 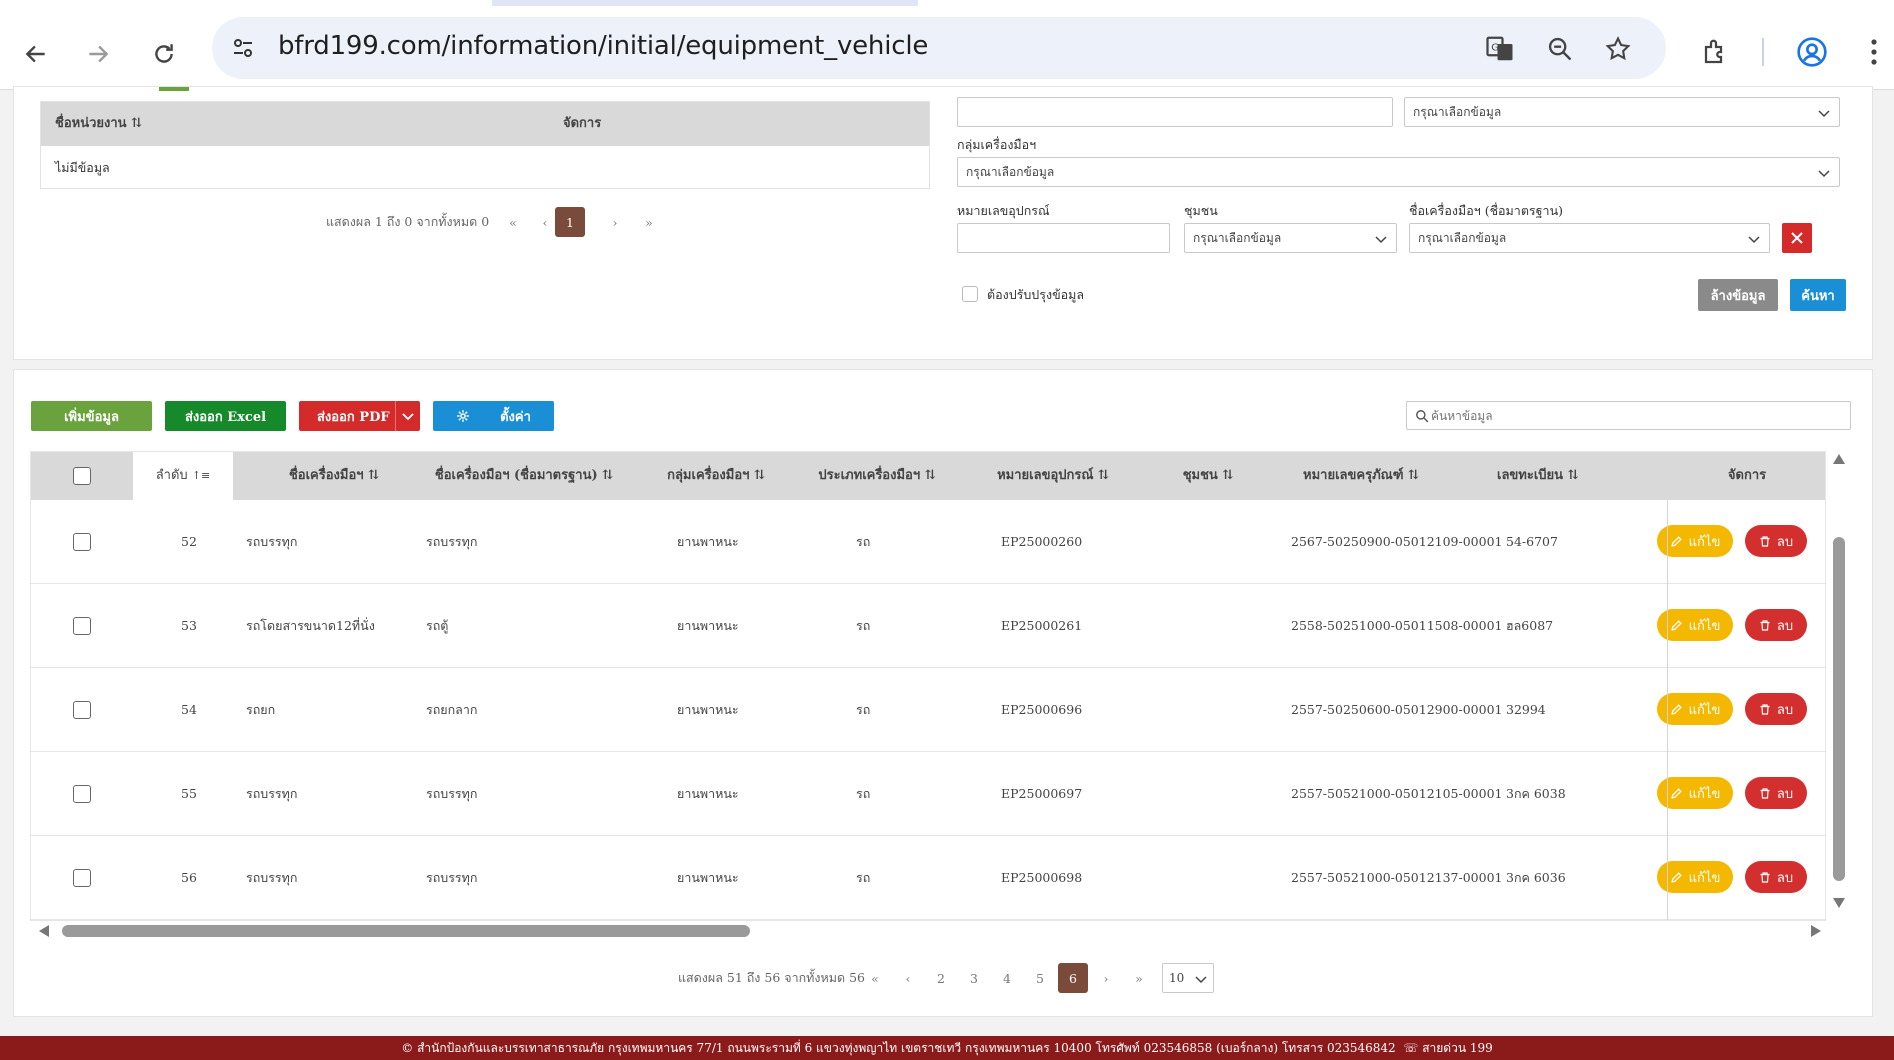 What do you see at coordinates (1188, 978) in the screenshot?
I see `page-size-select: 10` at bounding box center [1188, 978].